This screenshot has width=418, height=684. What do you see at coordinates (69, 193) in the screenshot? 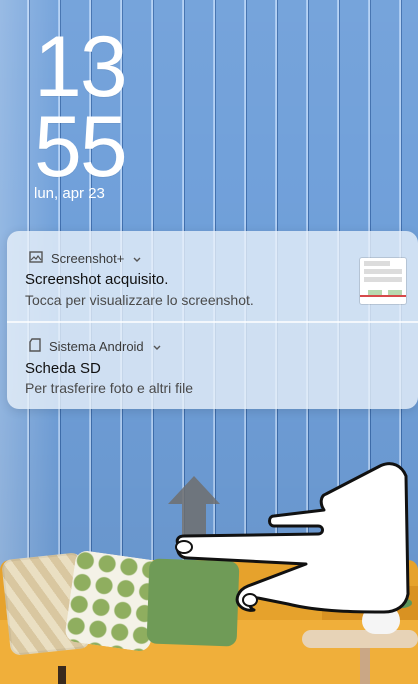
I see `lockscreen-date: lun, apr 23` at bounding box center [69, 193].